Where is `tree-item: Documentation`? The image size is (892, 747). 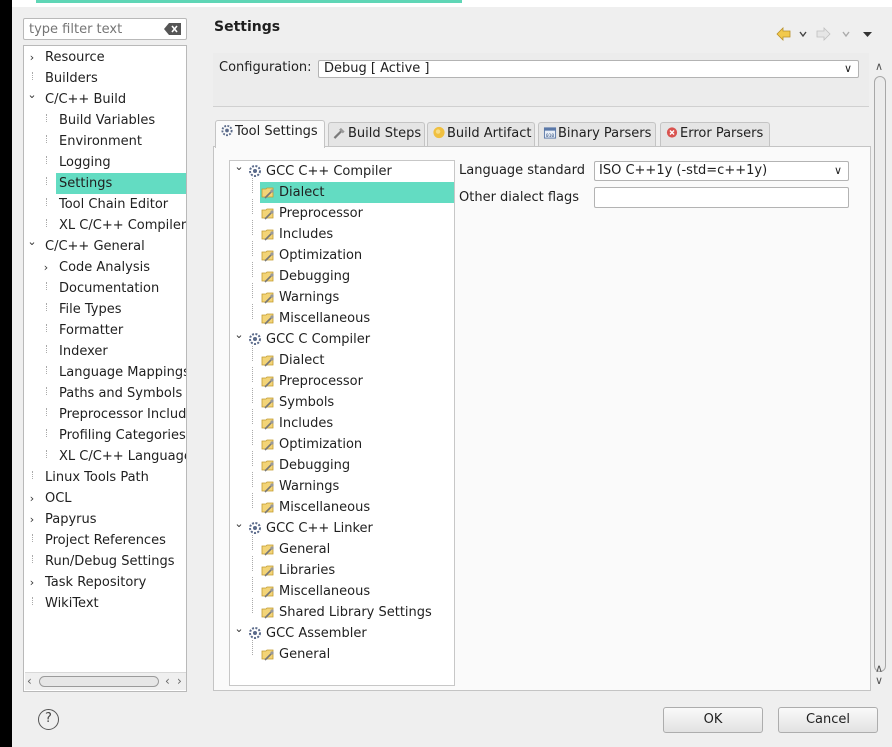 tree-item: Documentation is located at coordinates (121, 288).